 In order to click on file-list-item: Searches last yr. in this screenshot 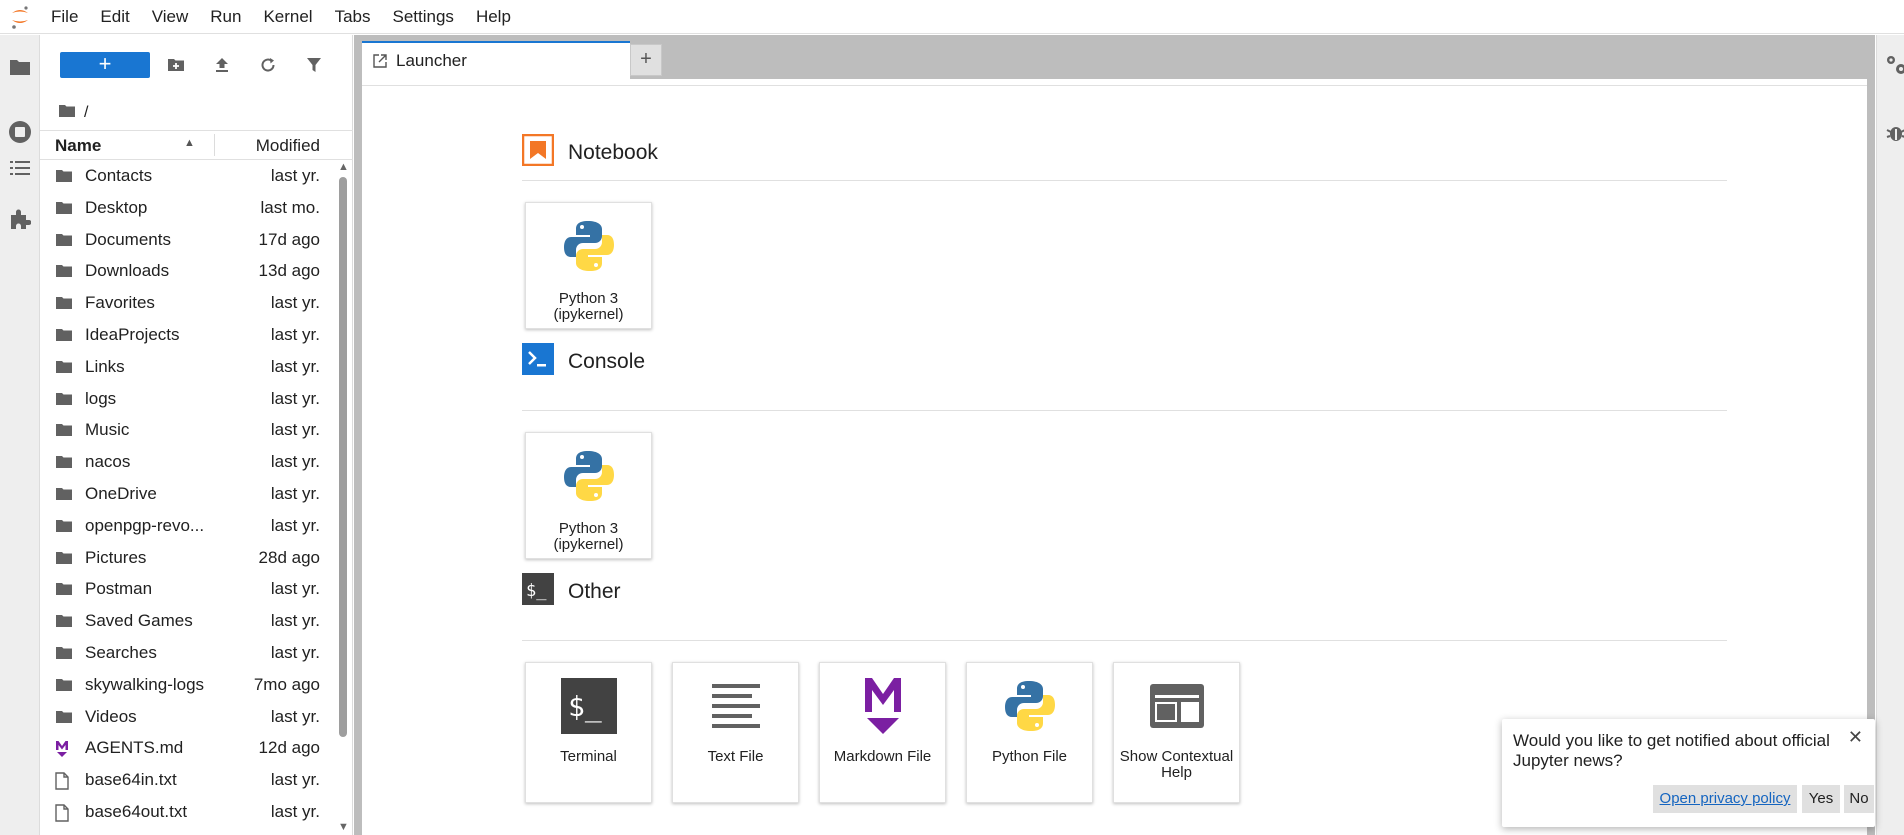, I will do `click(187, 653)`.